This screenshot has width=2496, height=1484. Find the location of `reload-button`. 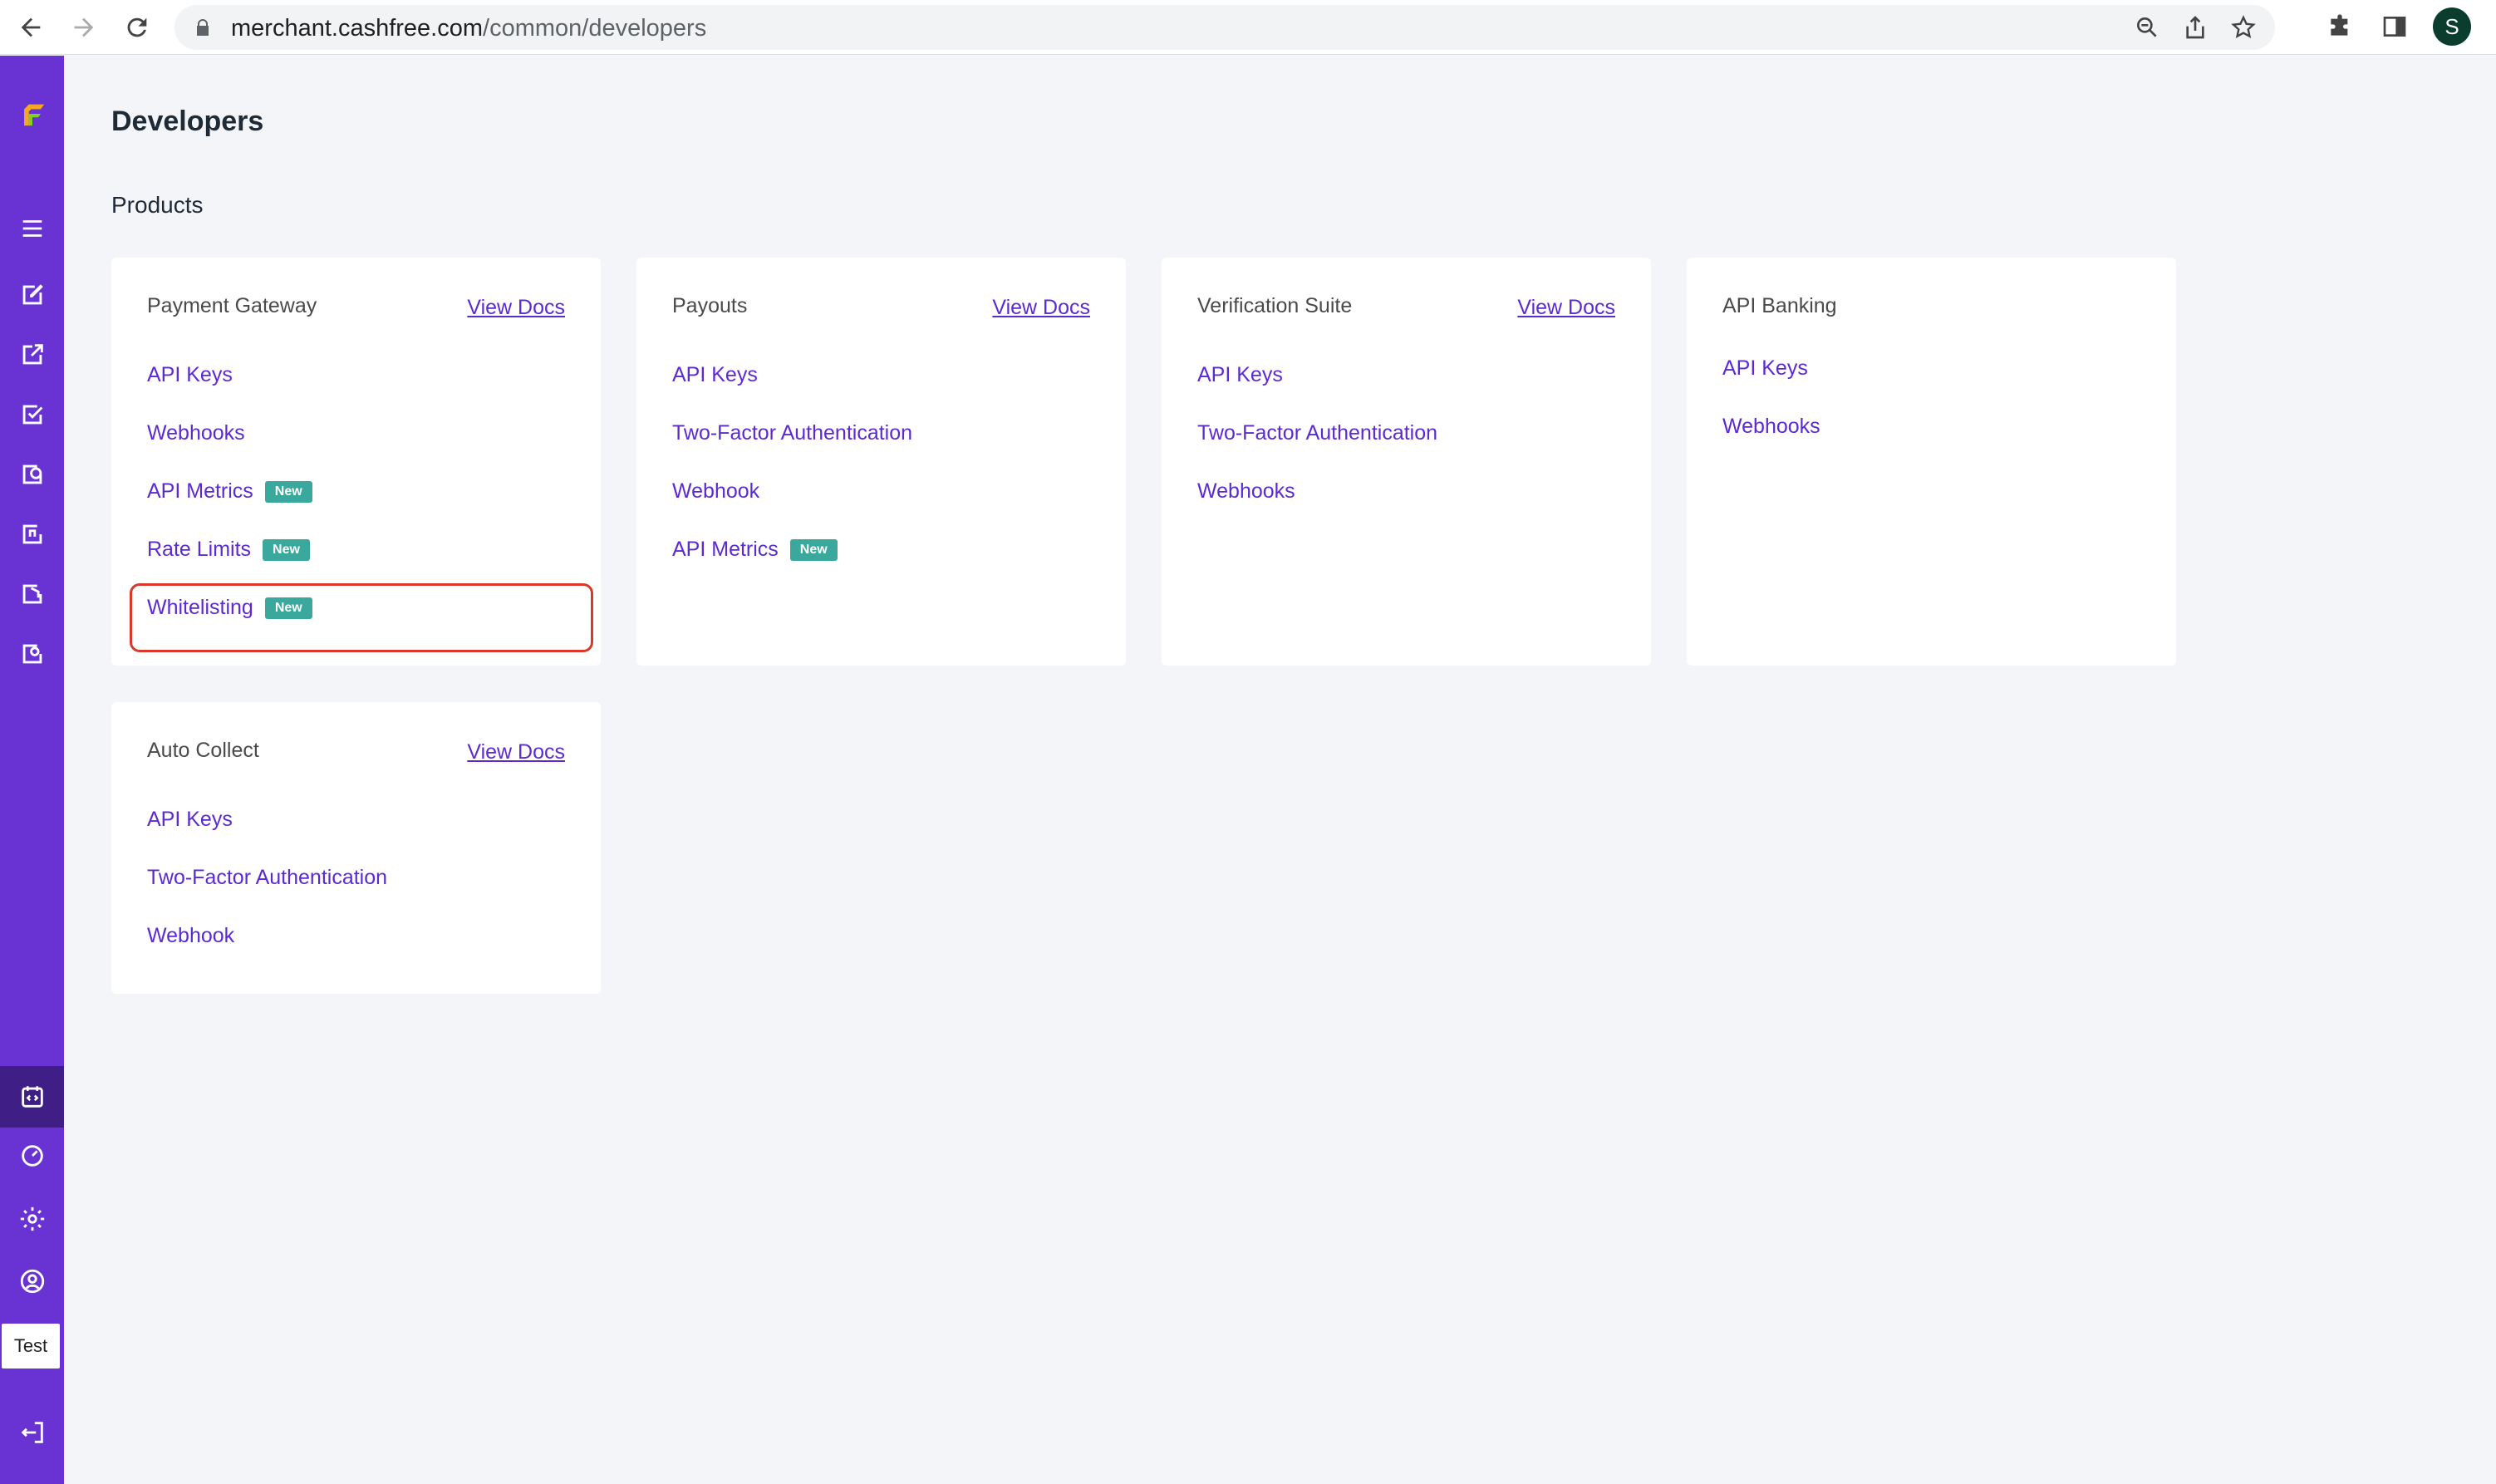

reload-button is located at coordinates (137, 27).